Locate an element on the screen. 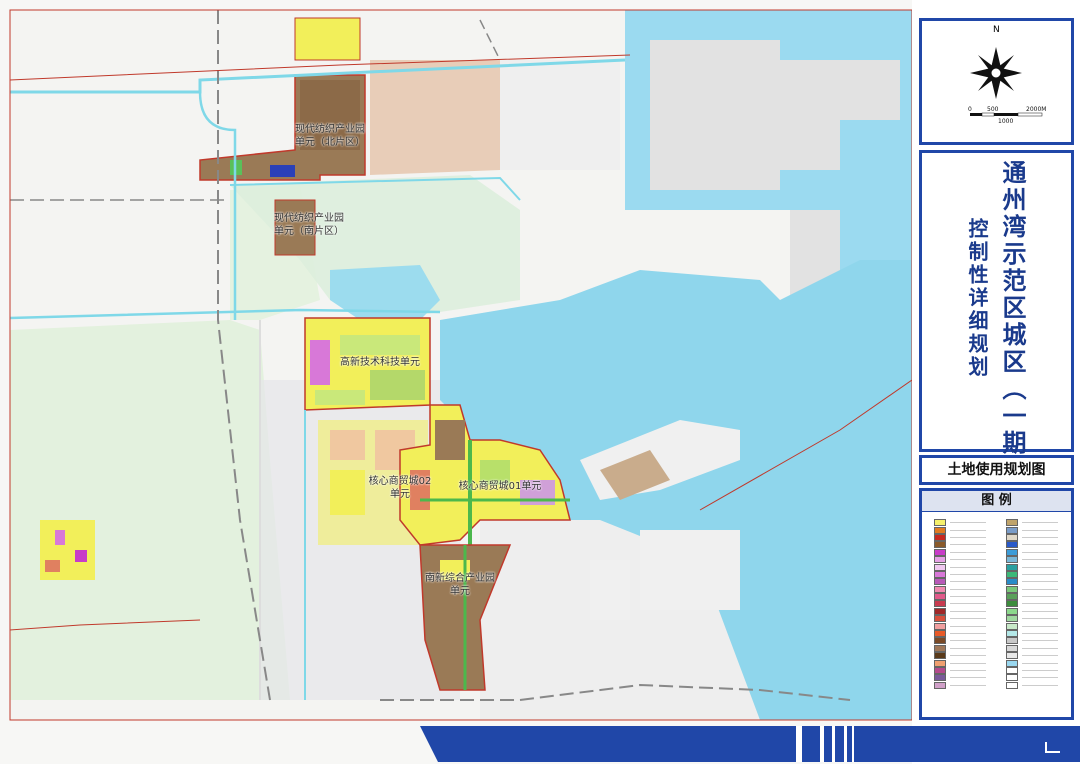 This screenshot has height=764, width=1080. label-textile-south: 现代纺织产业园 单元（南片区） is located at coordinates (309, 225).